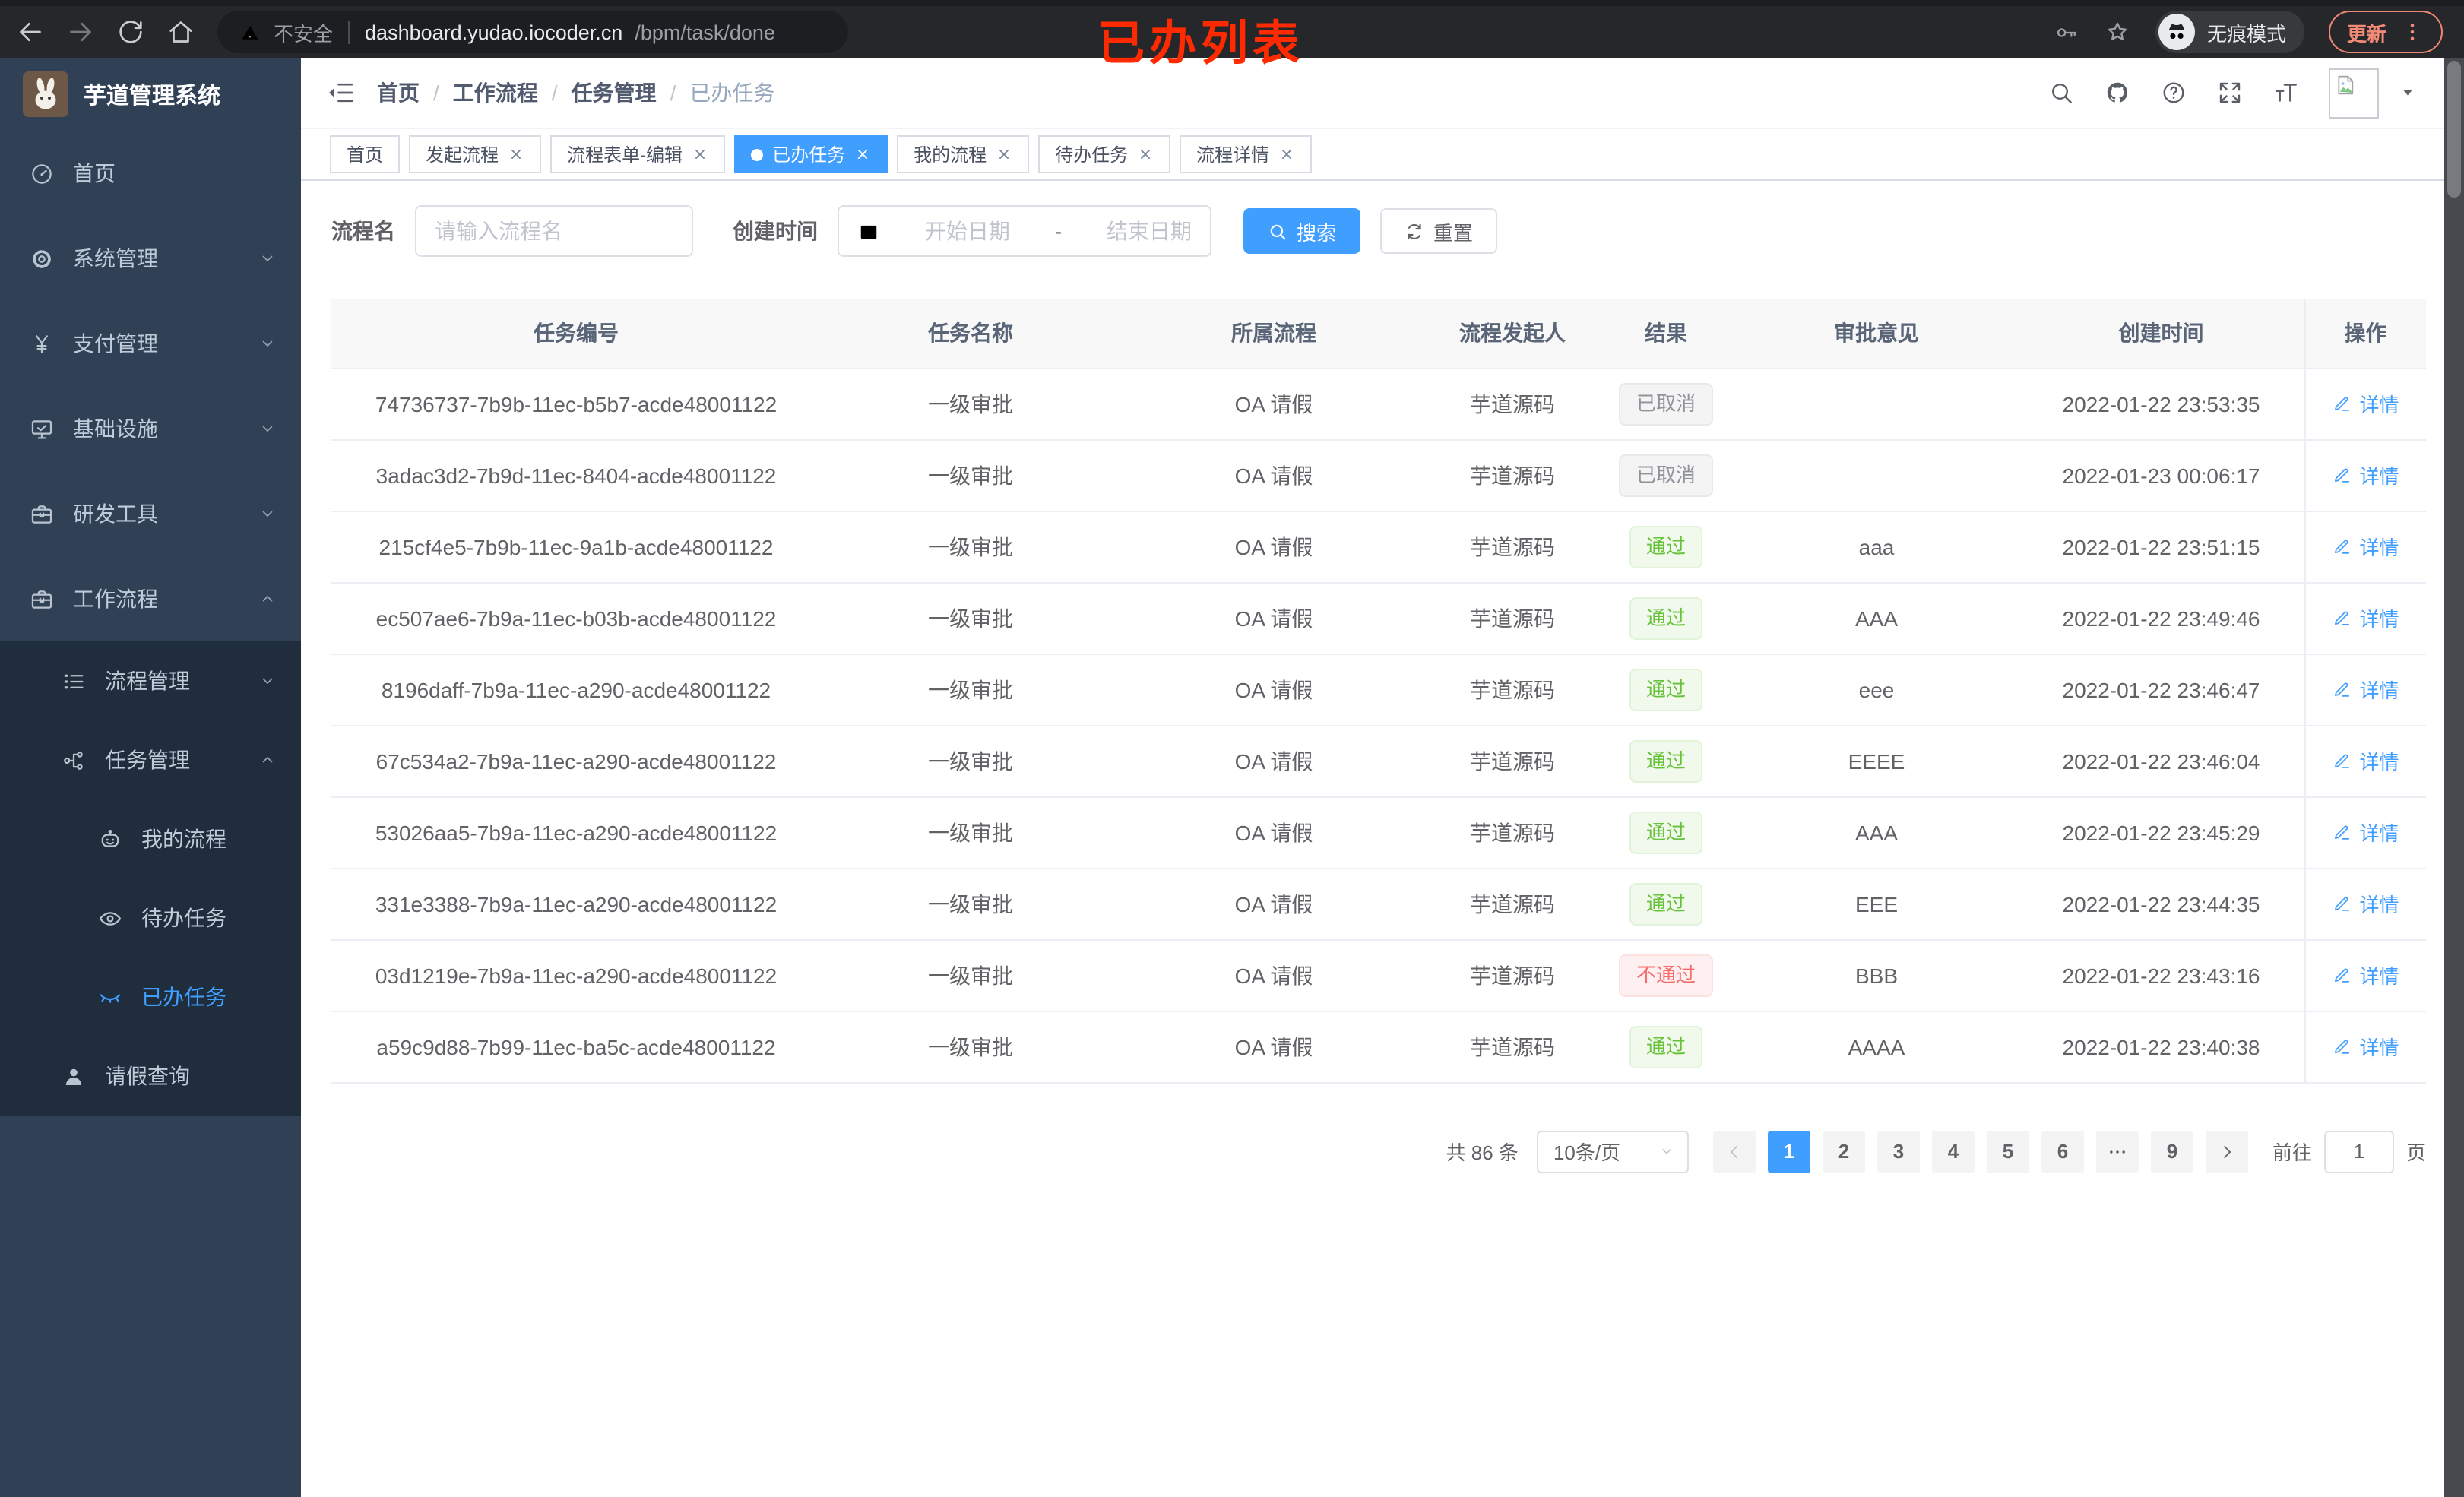 This screenshot has height=1497, width=2464. Describe the element at coordinates (963, 154) in the screenshot. I see `tab-my-process: 我的流程` at that location.